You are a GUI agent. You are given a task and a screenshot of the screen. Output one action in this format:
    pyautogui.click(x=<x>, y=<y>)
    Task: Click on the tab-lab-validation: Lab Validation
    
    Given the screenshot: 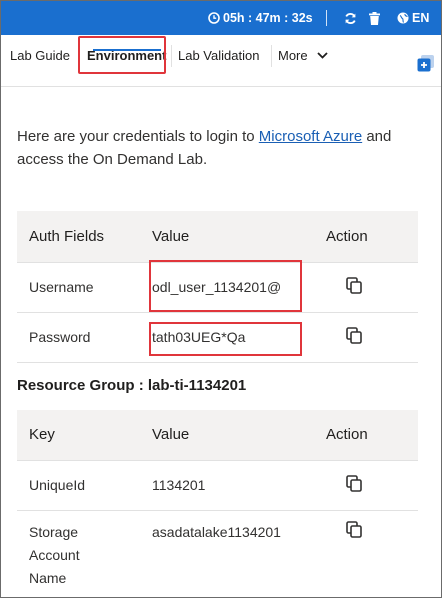 What is the action you would take?
    pyautogui.click(x=218, y=55)
    